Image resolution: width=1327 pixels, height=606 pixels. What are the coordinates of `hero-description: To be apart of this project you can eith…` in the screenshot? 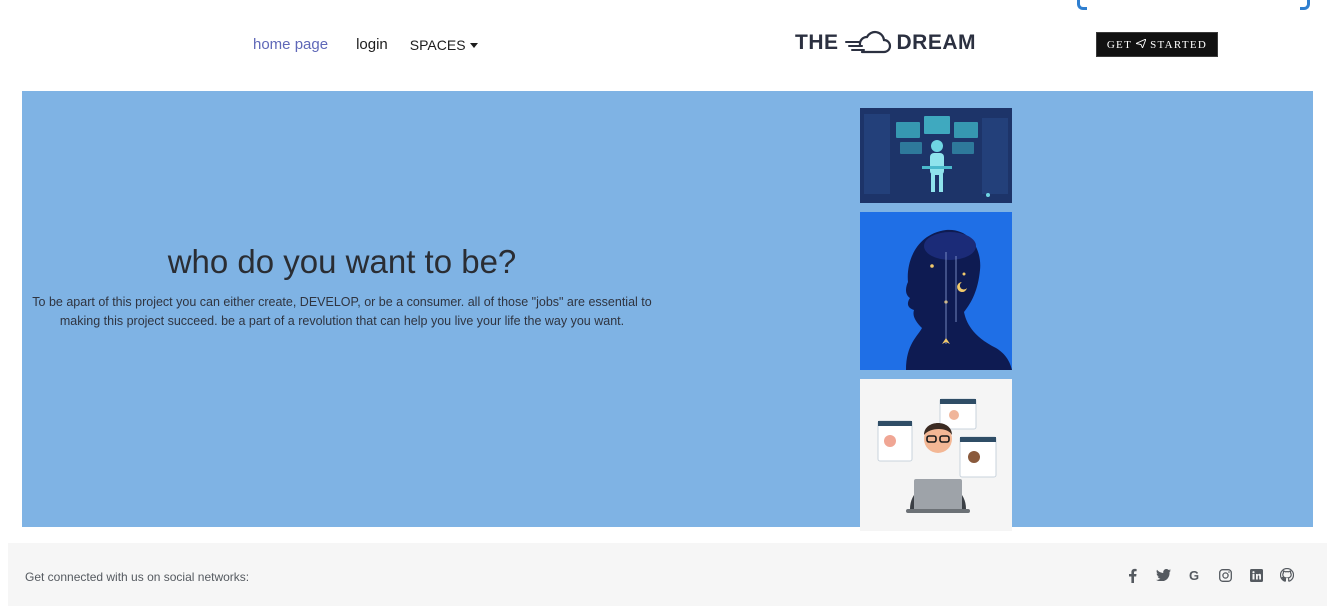 It's located at (342, 311).